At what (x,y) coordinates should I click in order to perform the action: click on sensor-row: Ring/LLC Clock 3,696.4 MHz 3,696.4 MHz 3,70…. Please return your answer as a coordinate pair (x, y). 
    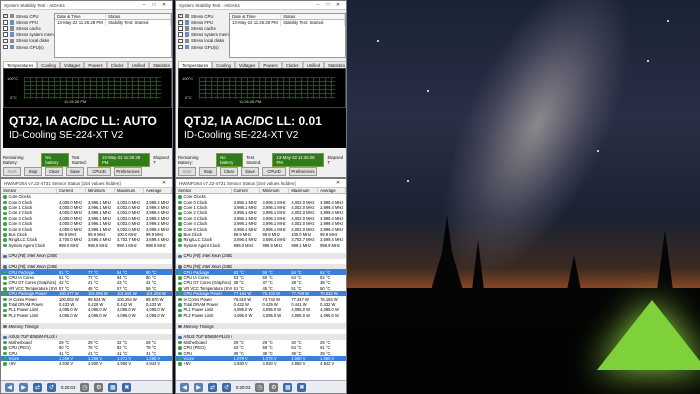
    Looking at the image, I should click on (261, 239).